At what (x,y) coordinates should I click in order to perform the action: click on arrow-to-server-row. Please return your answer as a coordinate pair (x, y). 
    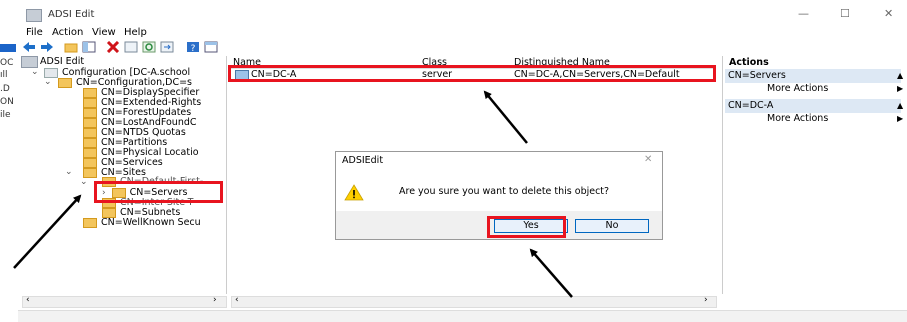
    Looking at the image, I should click on (505, 117).